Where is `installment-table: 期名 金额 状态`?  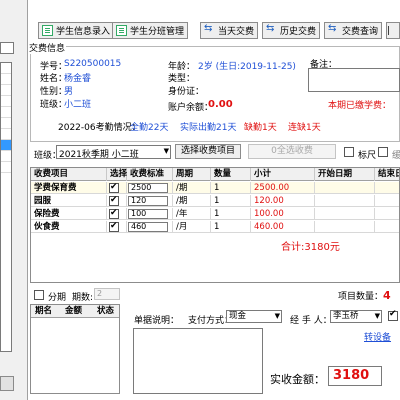 installment-table: 期名 金额 状态 is located at coordinates (75, 349).